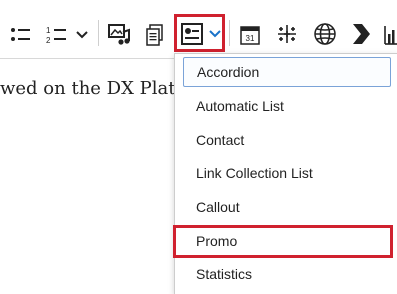 The image size is (397, 294). What do you see at coordinates (48, 40) in the screenshot?
I see `svg-text: 2` at bounding box center [48, 40].